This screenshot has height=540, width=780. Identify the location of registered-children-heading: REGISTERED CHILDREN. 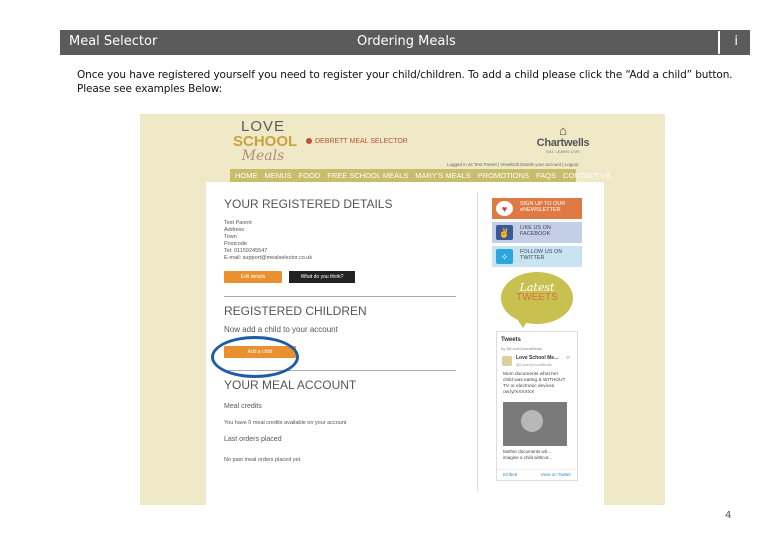
(295, 311).